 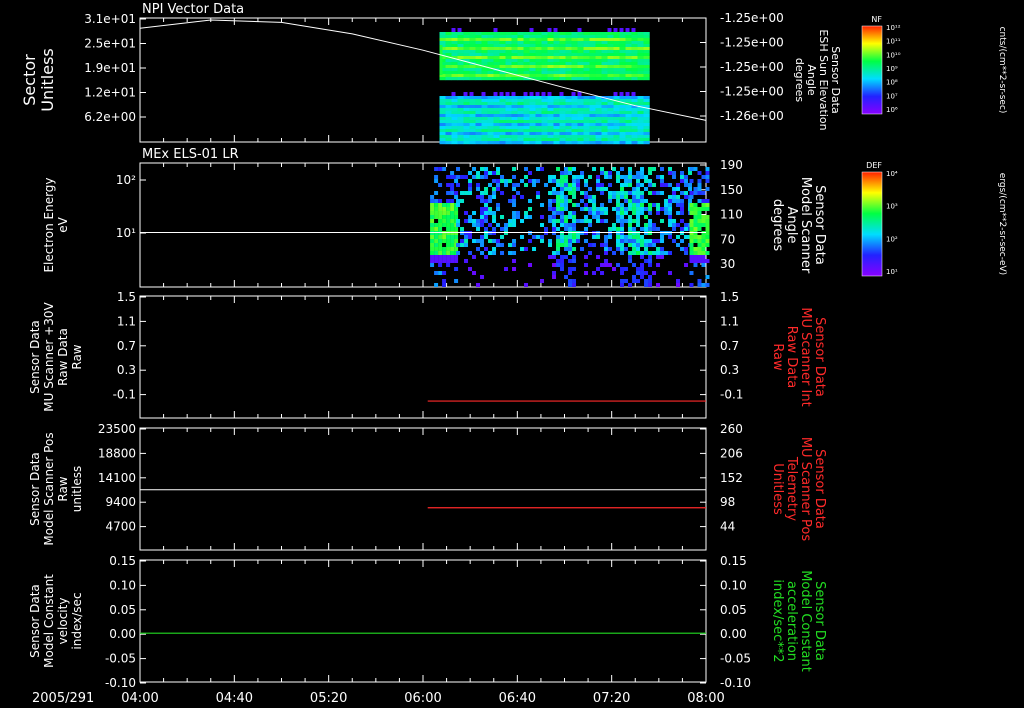 I want to click on right-axis-label: acceleration, so click(x=791, y=621).